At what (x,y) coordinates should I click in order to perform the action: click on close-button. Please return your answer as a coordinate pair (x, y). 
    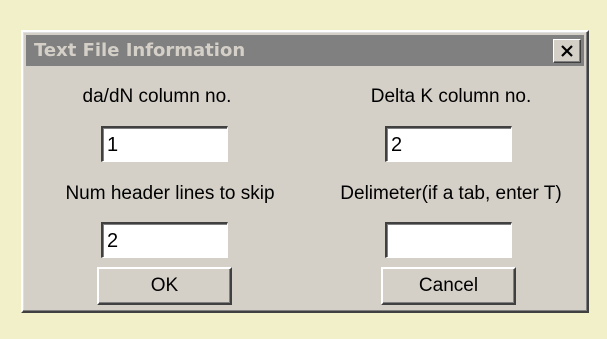
    Looking at the image, I should click on (567, 50).